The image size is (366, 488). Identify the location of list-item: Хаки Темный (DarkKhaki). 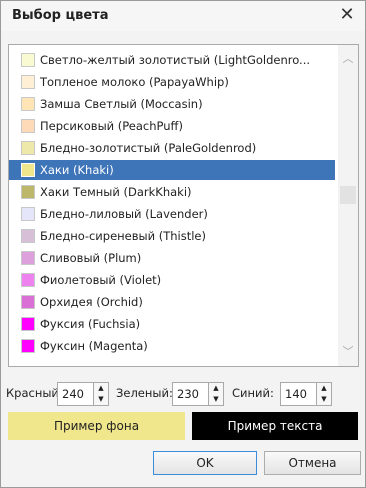
(172, 192).